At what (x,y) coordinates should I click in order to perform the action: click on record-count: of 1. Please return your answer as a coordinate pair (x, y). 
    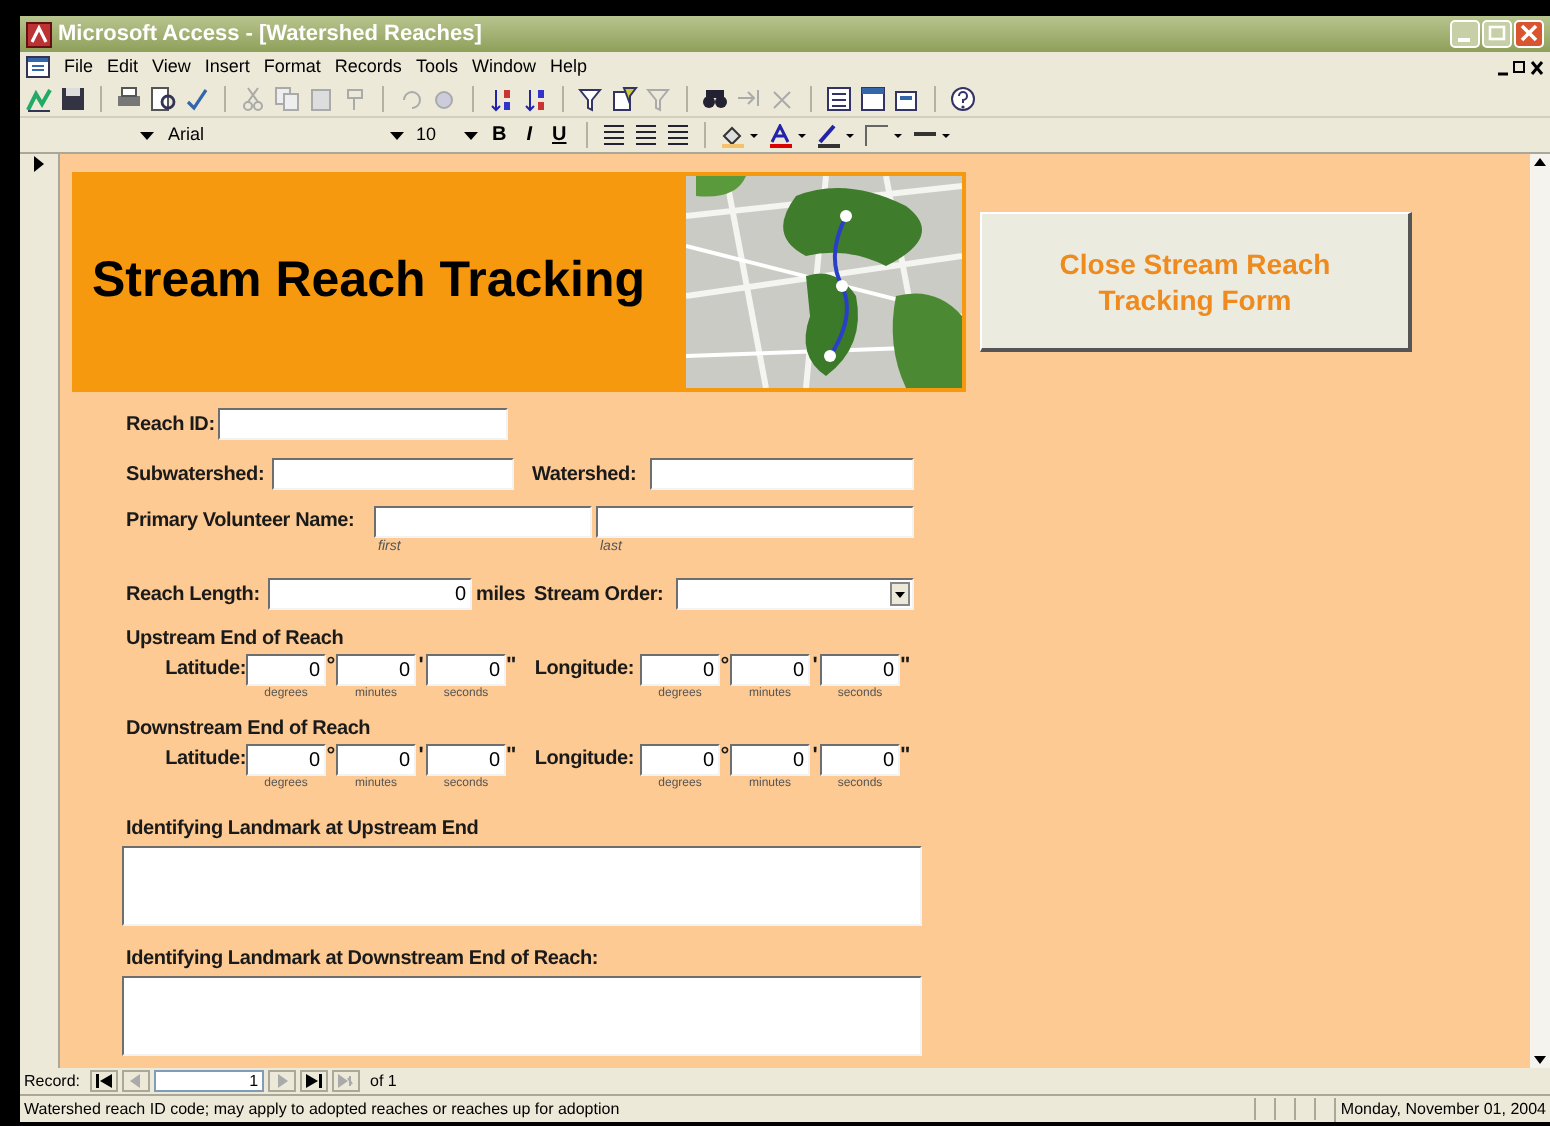
    Looking at the image, I should click on (383, 1081).